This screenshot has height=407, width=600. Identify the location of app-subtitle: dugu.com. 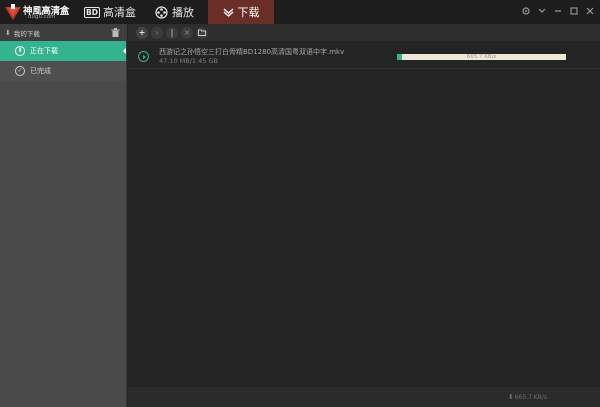
(42, 17).